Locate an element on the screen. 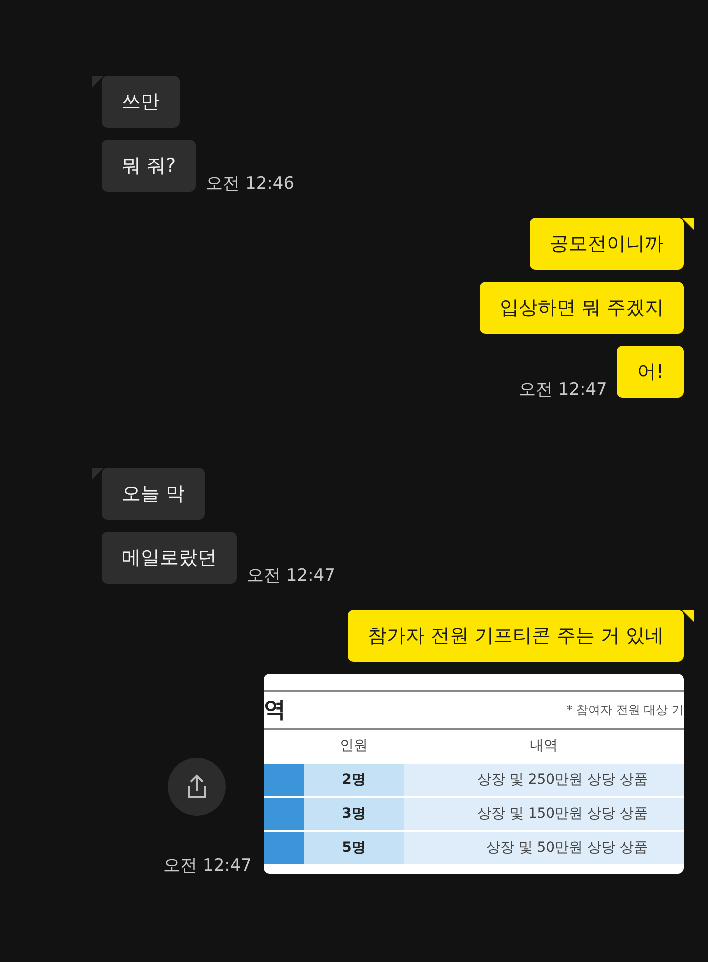 Image resolution: width=708 pixels, height=962 pixels. document-image: 역 * 참여자 전원 대상 기 인원 내역 2명 상장 및 250만원 상당 상품 3명 상장 및 150만원 상당 상품 5명 상장 및 50만원 상당 상품 is located at coordinates (474, 774).